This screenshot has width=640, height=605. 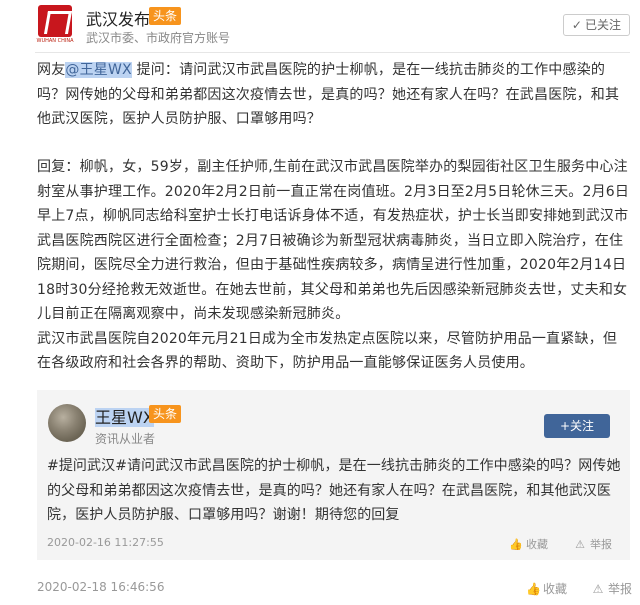 I want to click on followed-label: 已关注, so click(x=602, y=25).